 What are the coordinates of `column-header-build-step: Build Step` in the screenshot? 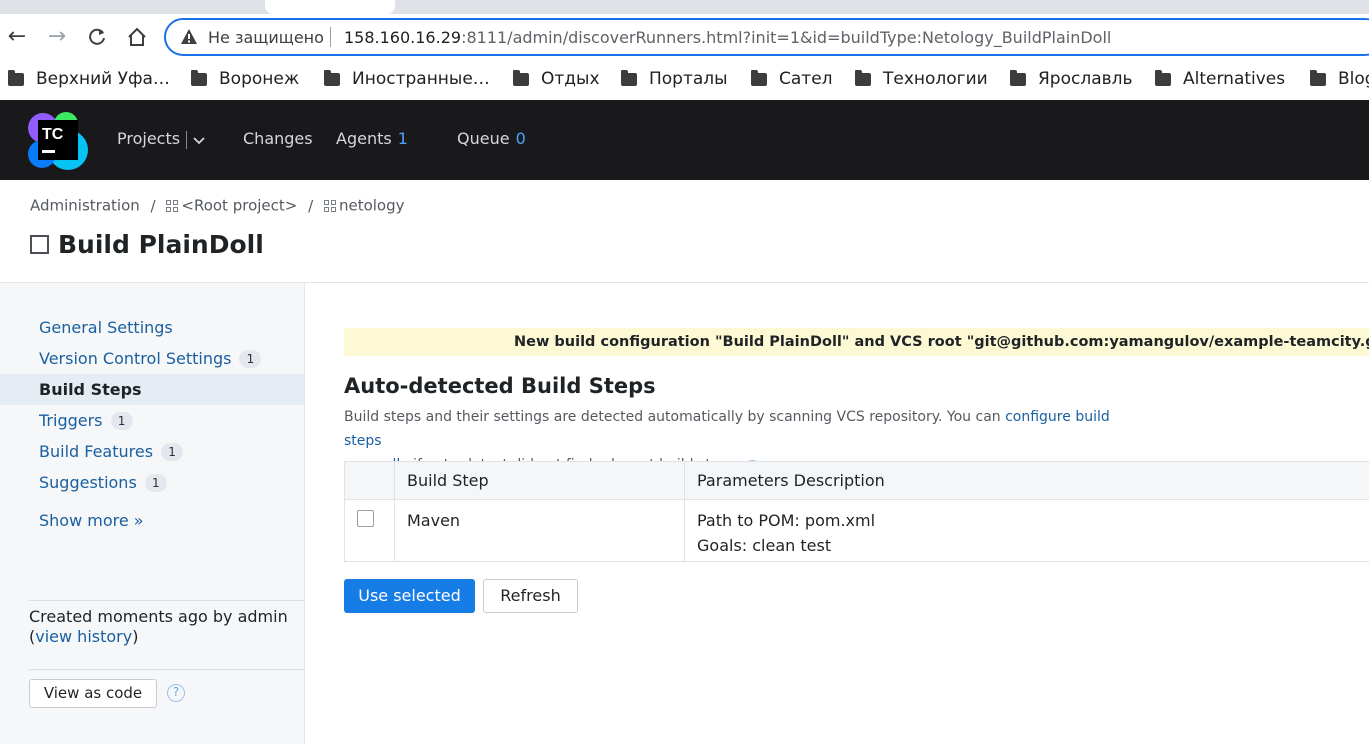 It's located at (539, 480).